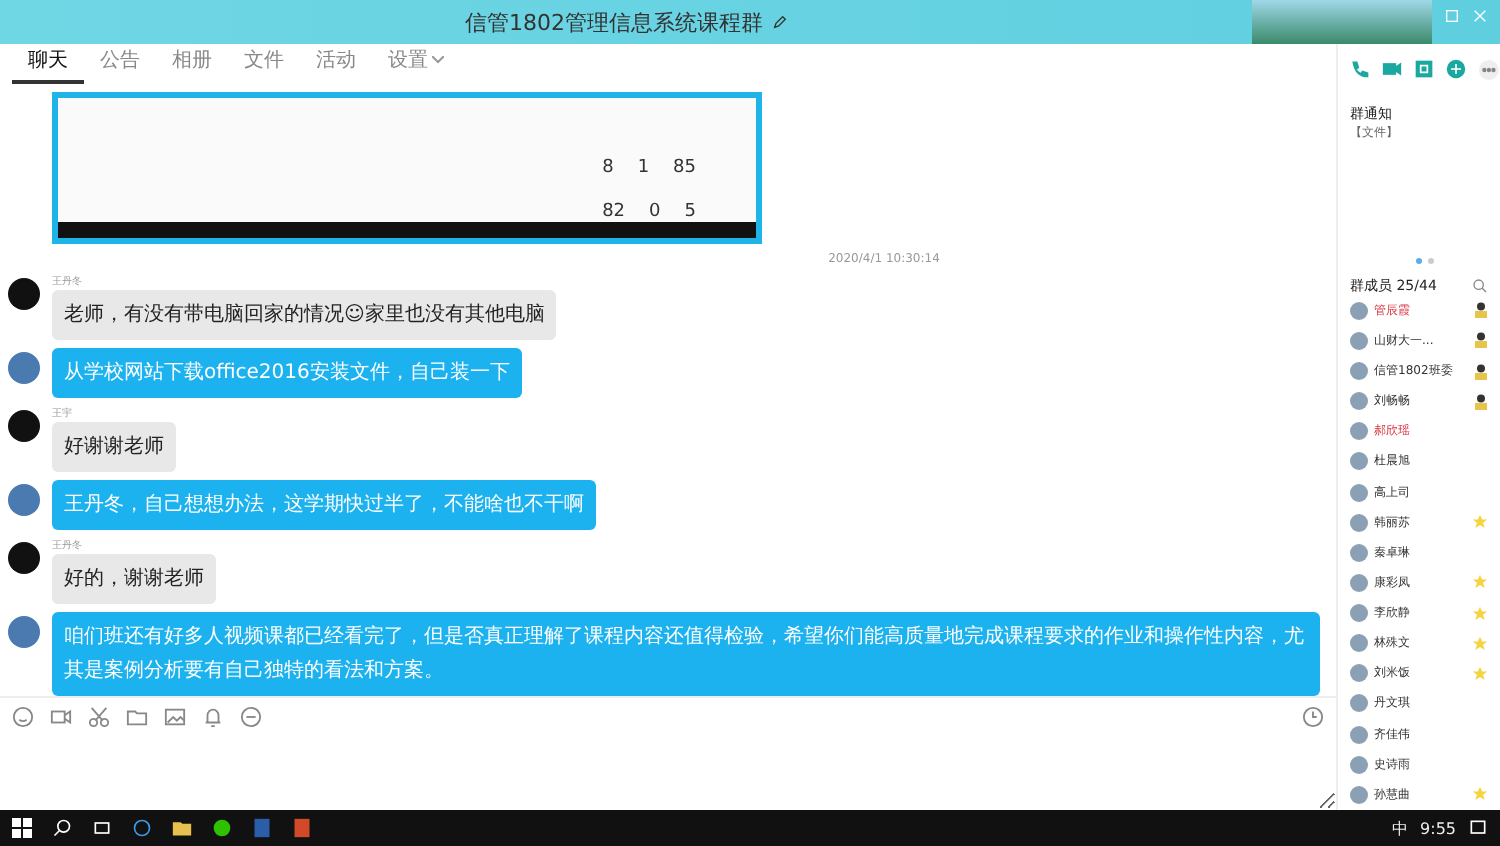  I want to click on window-title: 信管1802管理信息系统课程群, so click(614, 22).